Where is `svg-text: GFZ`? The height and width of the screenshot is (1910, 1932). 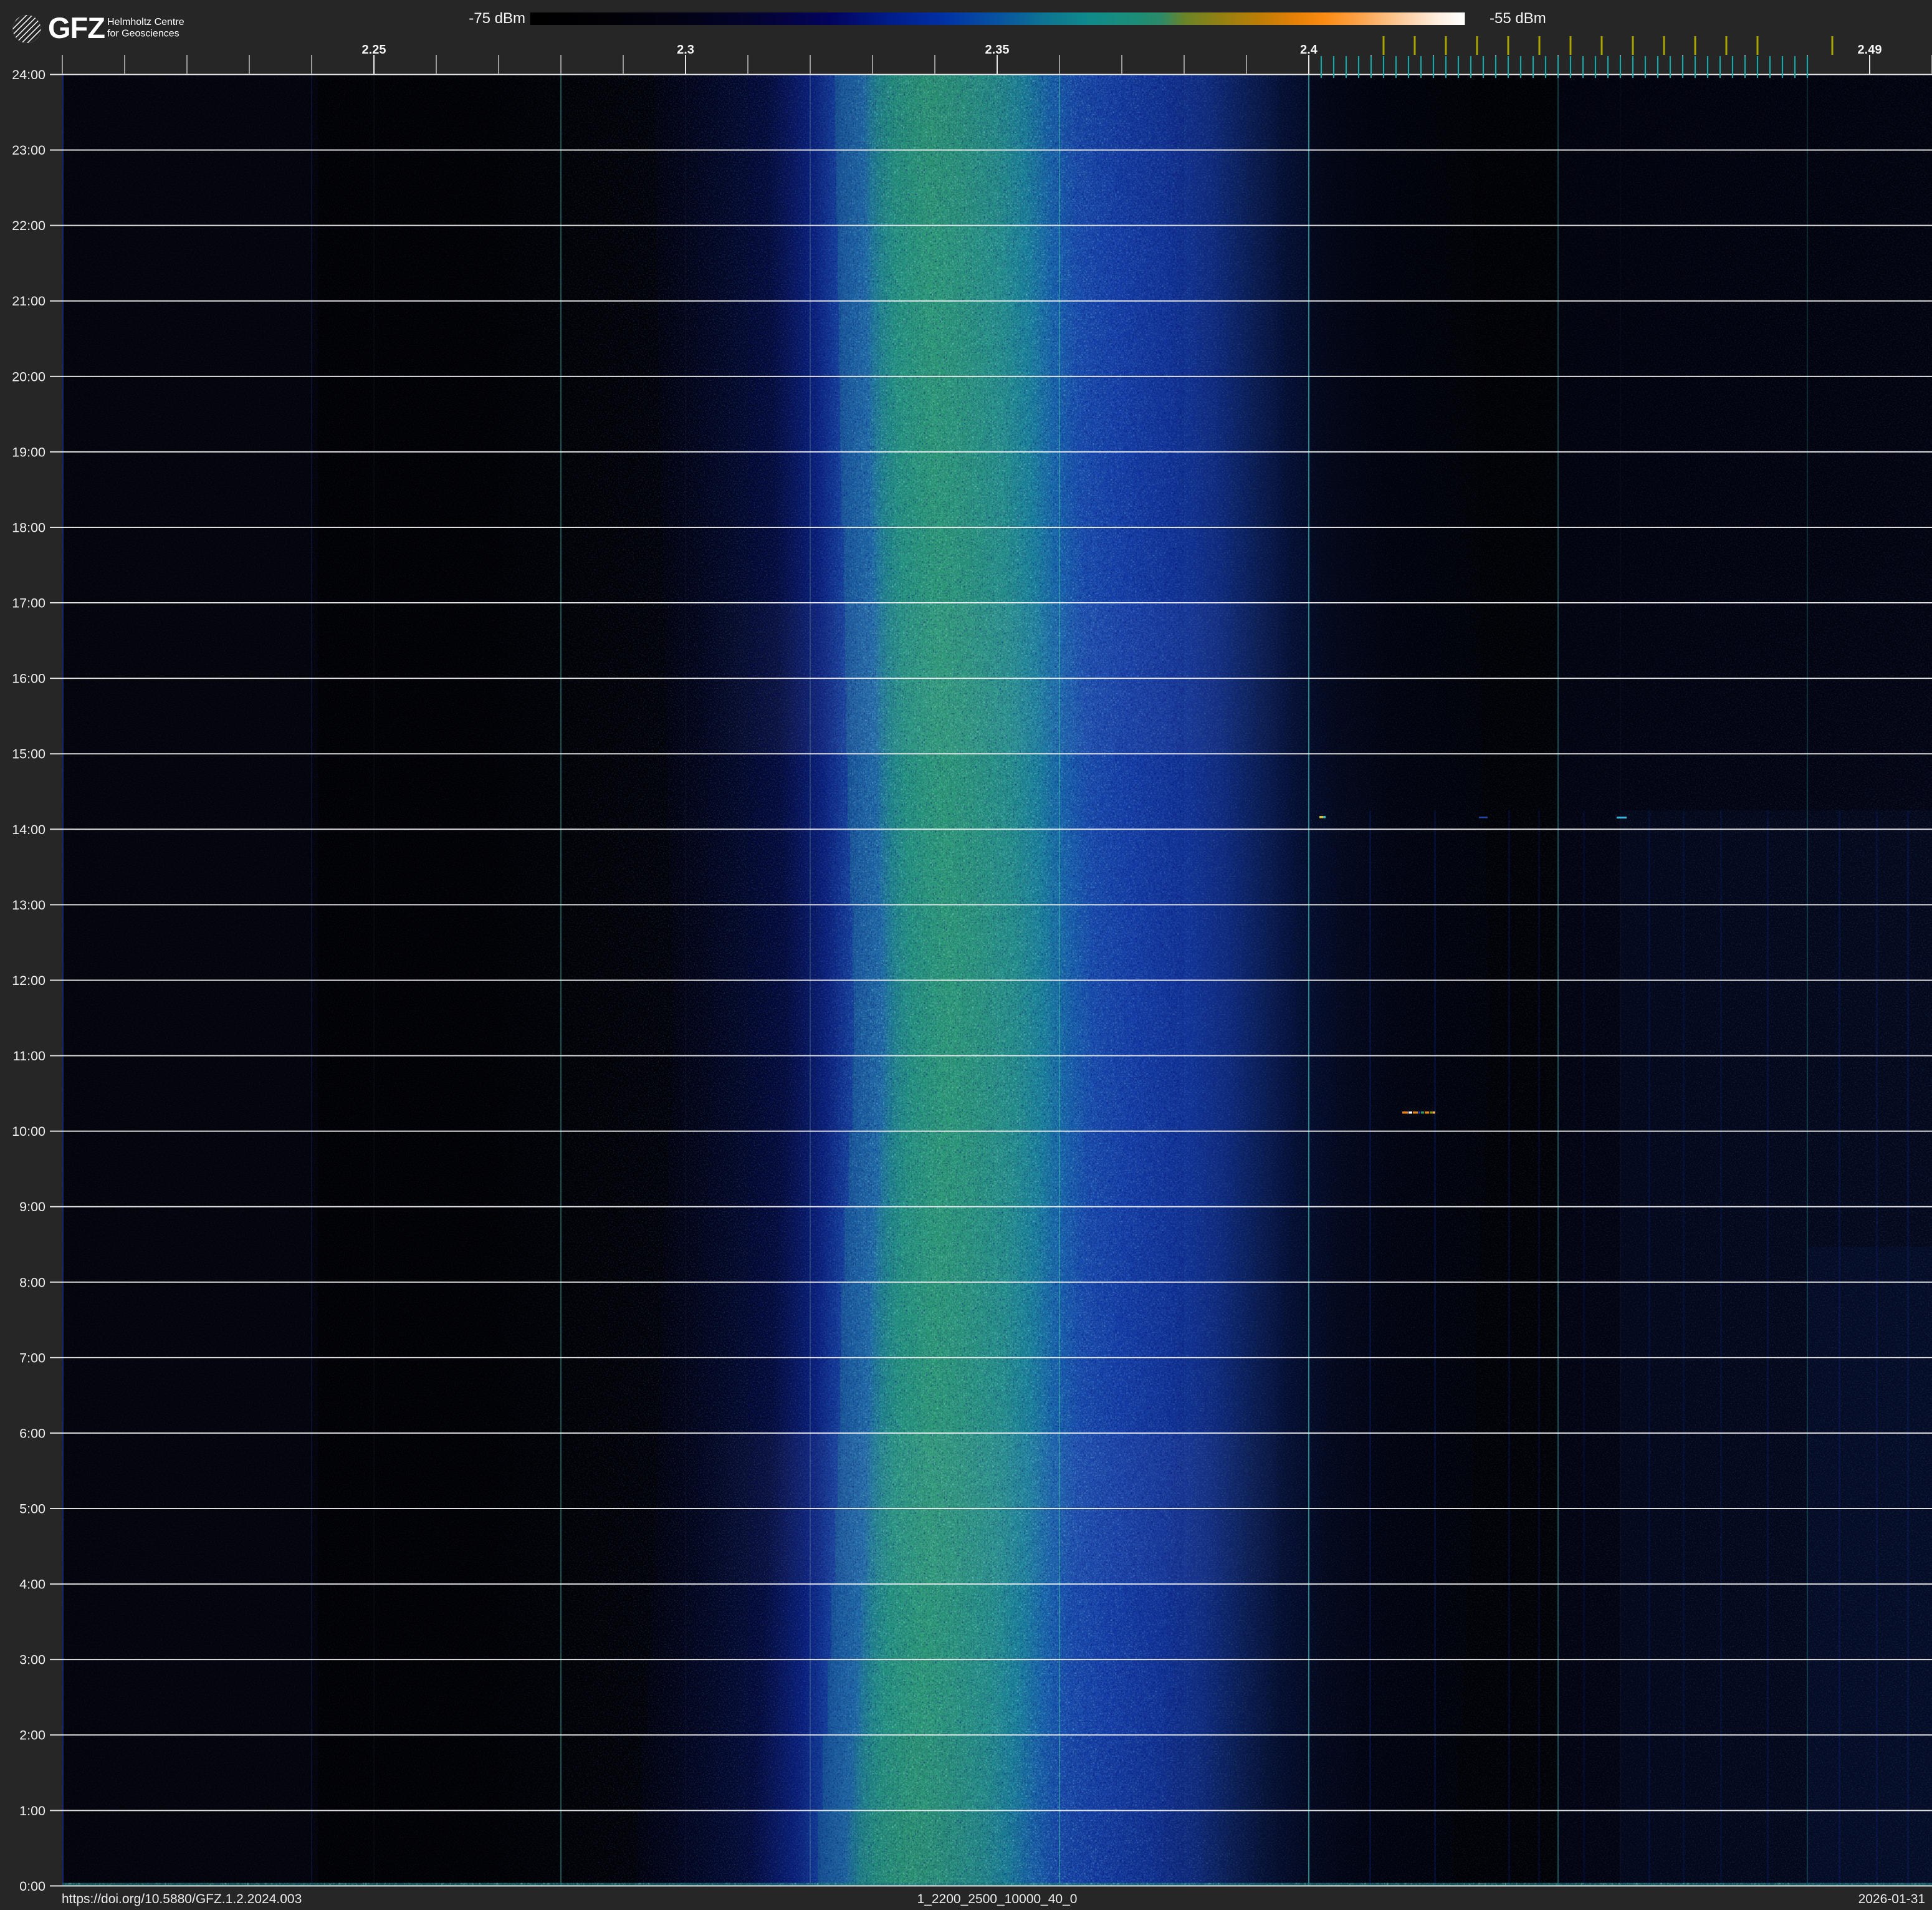
svg-text: GFZ is located at coordinates (76, 27).